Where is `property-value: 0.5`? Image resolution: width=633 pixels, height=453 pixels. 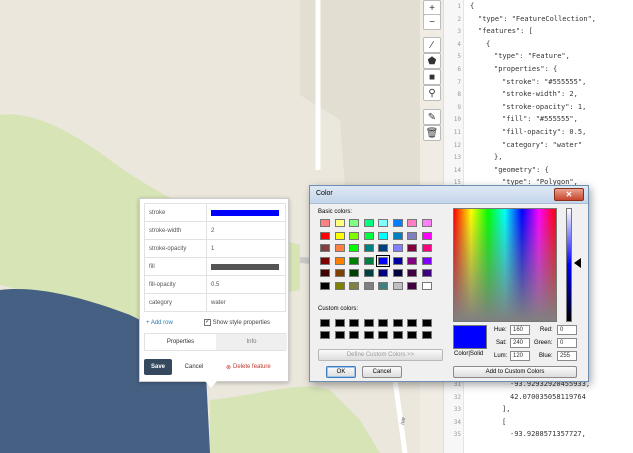
property-value: 0.5 is located at coordinates (246, 284).